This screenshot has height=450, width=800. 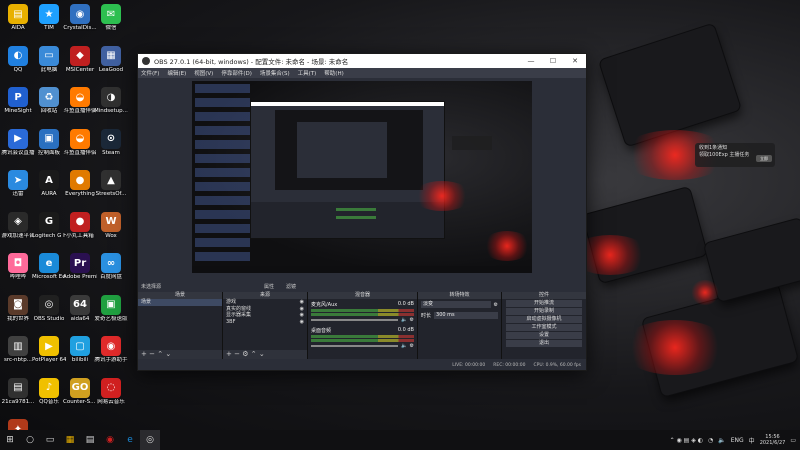 I want to click on notification-card: 收到1条通知 领取100Exp 主播任务 立即, so click(x=735, y=155).